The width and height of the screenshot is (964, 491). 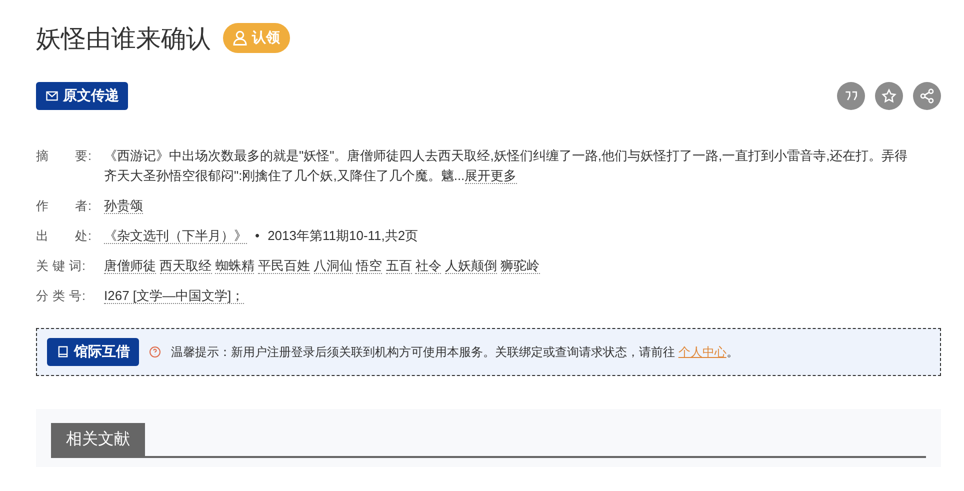 What do you see at coordinates (506, 166) in the screenshot?
I see `abstract-text: 《西游记》中出场次数最多的就是"妖怪"。唐僧师徒四人去西天取经,妖怪们纠缠了一路,他们与妖怪打了一路,一直打到小雷音寺,还在打。弄得齐天大圣孙悟空很郁闷":刚擒住了几个妖,又降住了几个魔。魑...展开更多` at bounding box center [506, 166].